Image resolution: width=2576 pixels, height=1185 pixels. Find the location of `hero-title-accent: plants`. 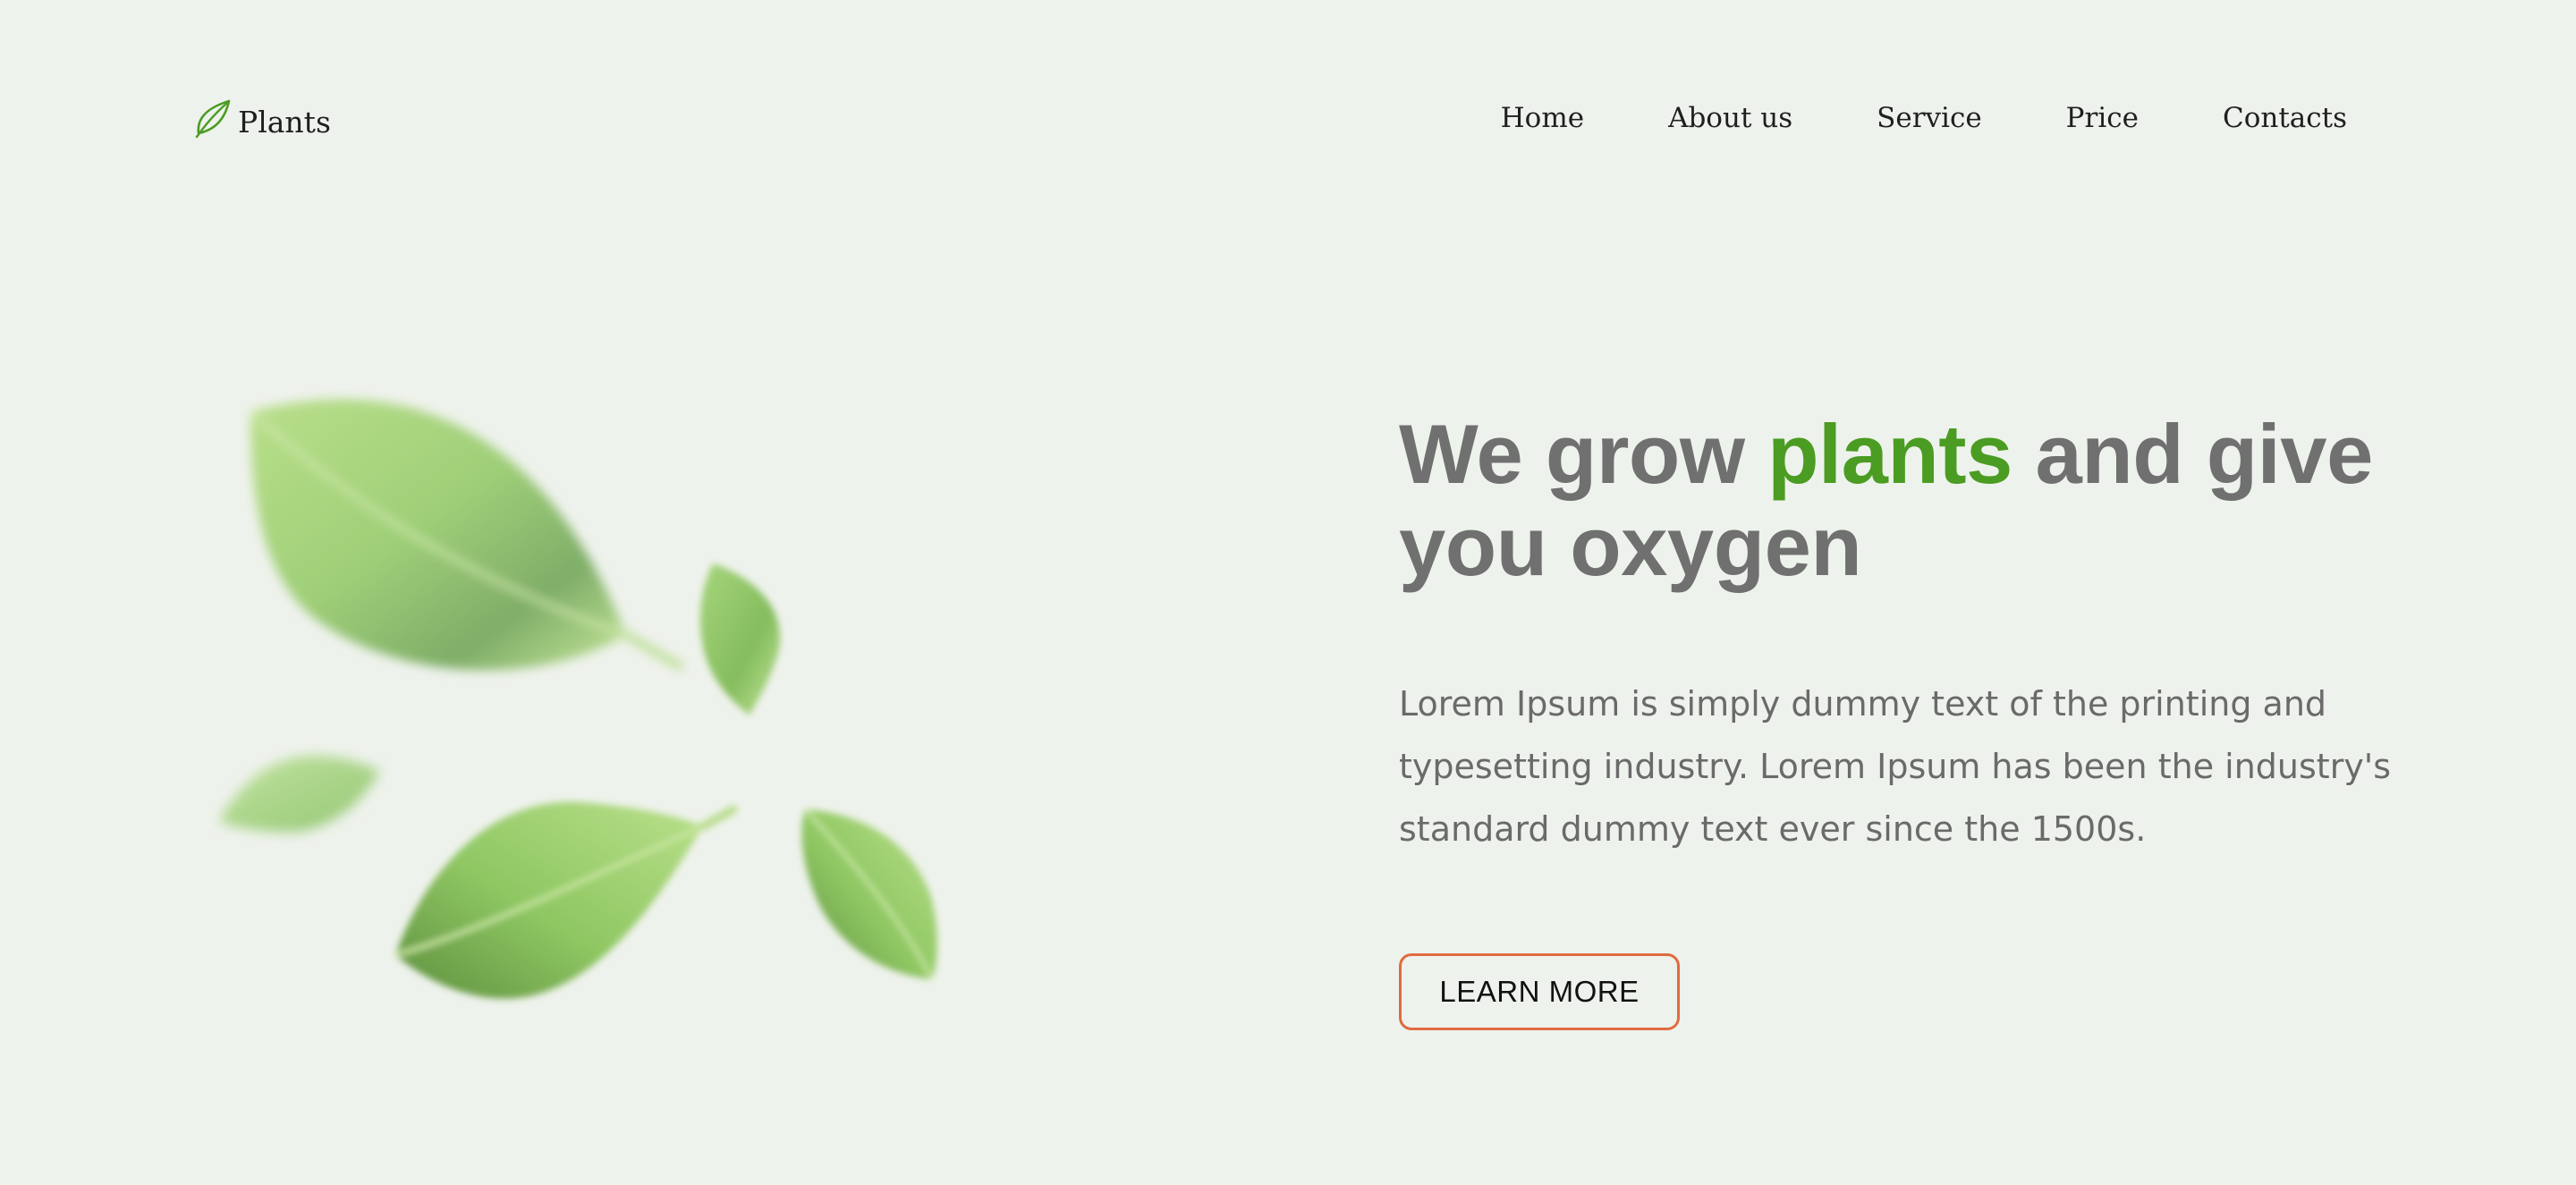

hero-title-accent: plants is located at coordinates (1889, 454).